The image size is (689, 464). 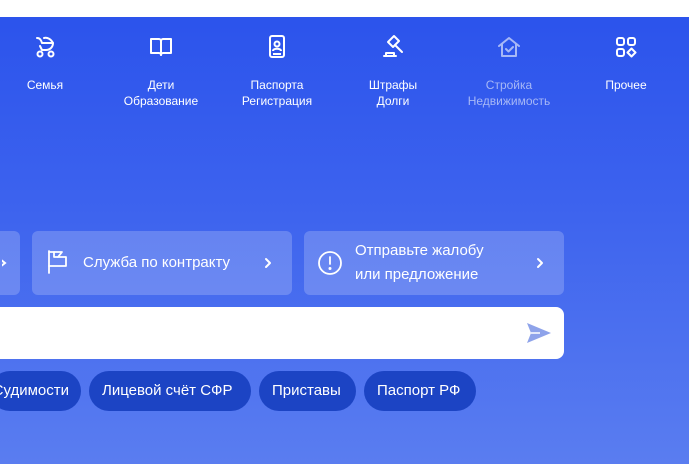 What do you see at coordinates (45, 85) in the screenshot?
I see `nav-label-line1: Семья` at bounding box center [45, 85].